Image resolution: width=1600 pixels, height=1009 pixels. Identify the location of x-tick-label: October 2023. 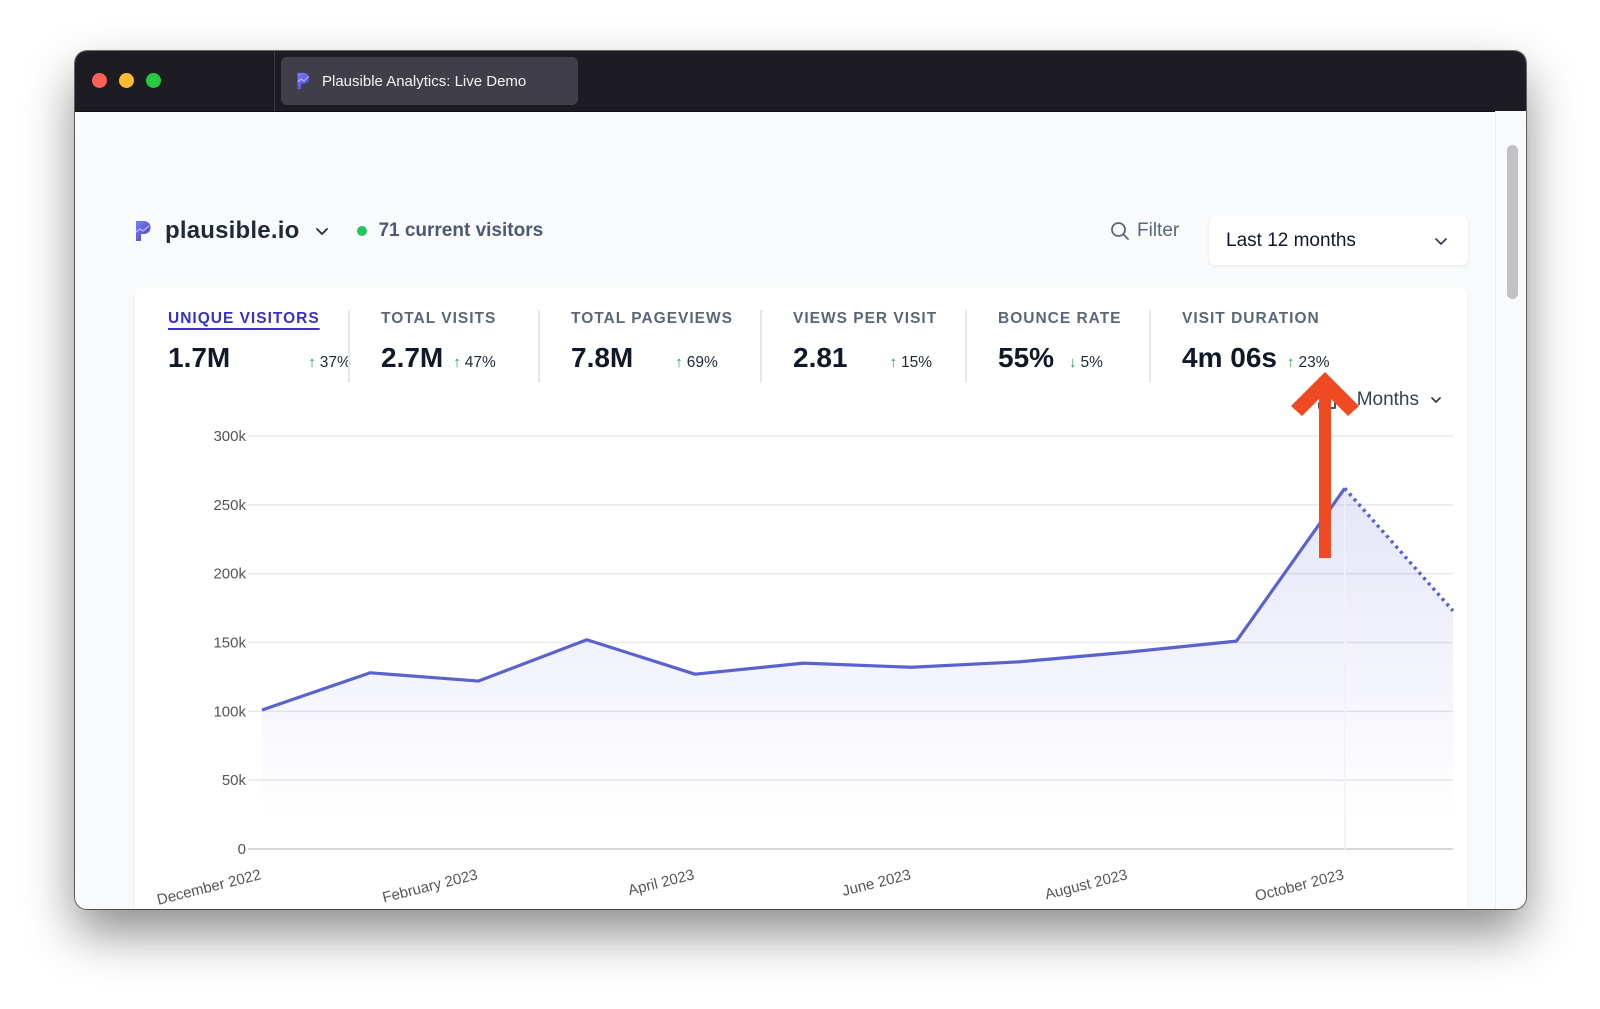
(1299, 885).